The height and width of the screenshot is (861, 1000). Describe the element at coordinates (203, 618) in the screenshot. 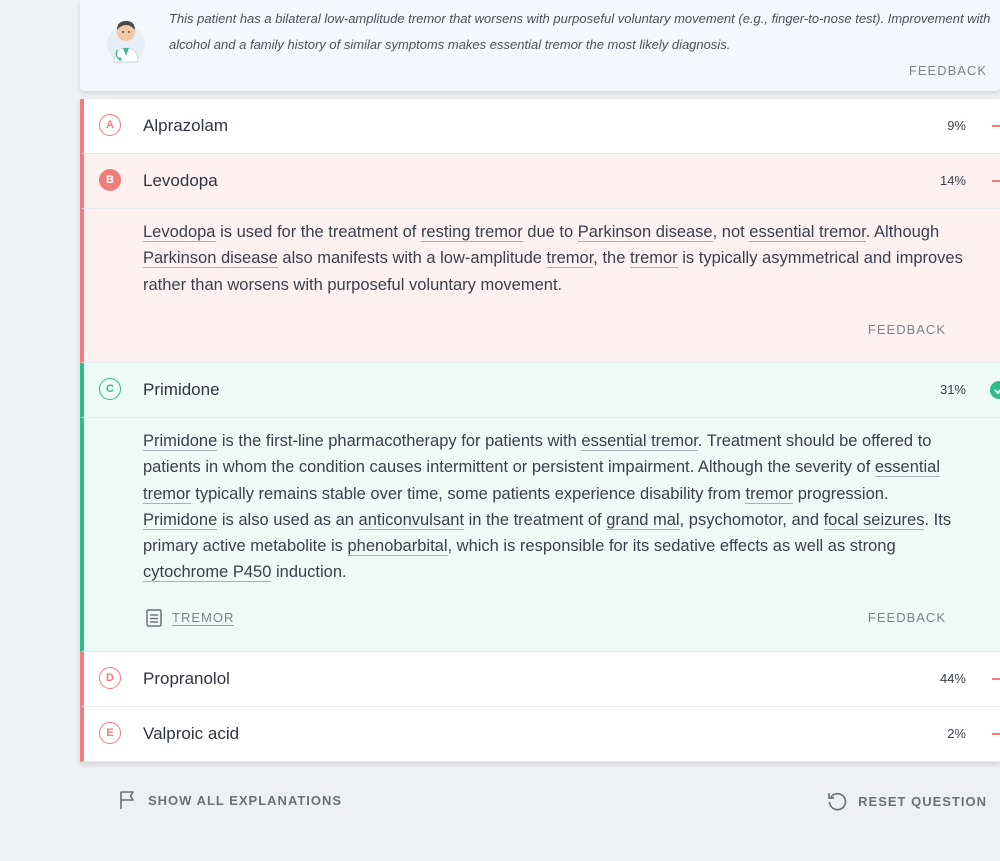

I see `article-label: TREMOR` at that location.